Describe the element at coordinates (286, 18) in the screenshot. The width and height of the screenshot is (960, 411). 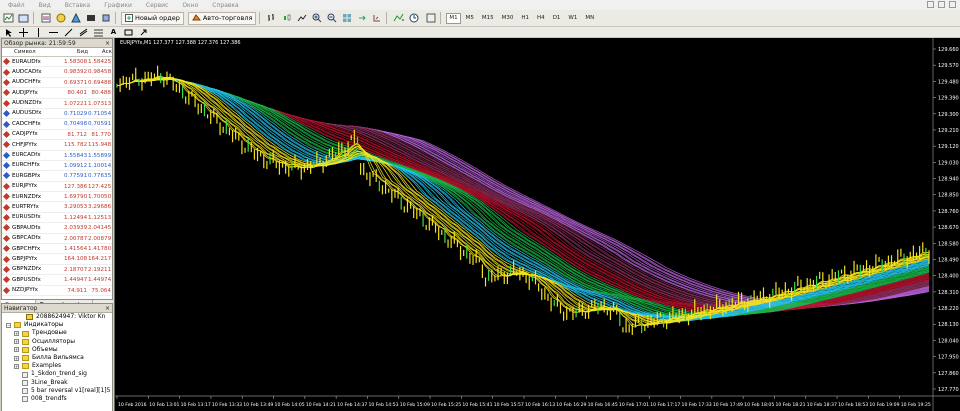
I see `candlestick-icon` at that location.